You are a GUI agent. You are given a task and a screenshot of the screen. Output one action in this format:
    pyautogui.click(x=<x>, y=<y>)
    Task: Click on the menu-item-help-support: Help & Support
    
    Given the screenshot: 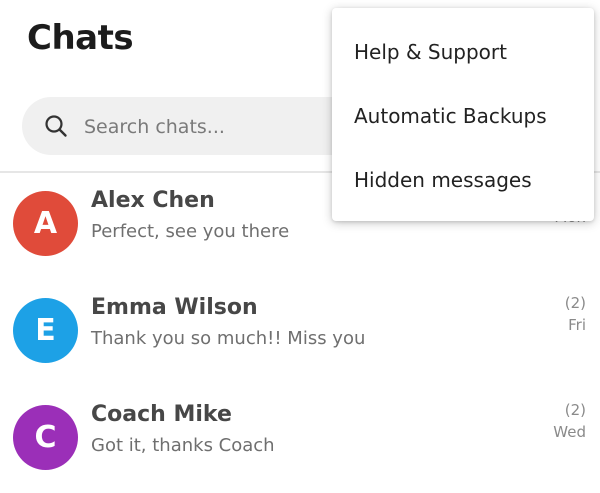 What is the action you would take?
    pyautogui.click(x=463, y=52)
    